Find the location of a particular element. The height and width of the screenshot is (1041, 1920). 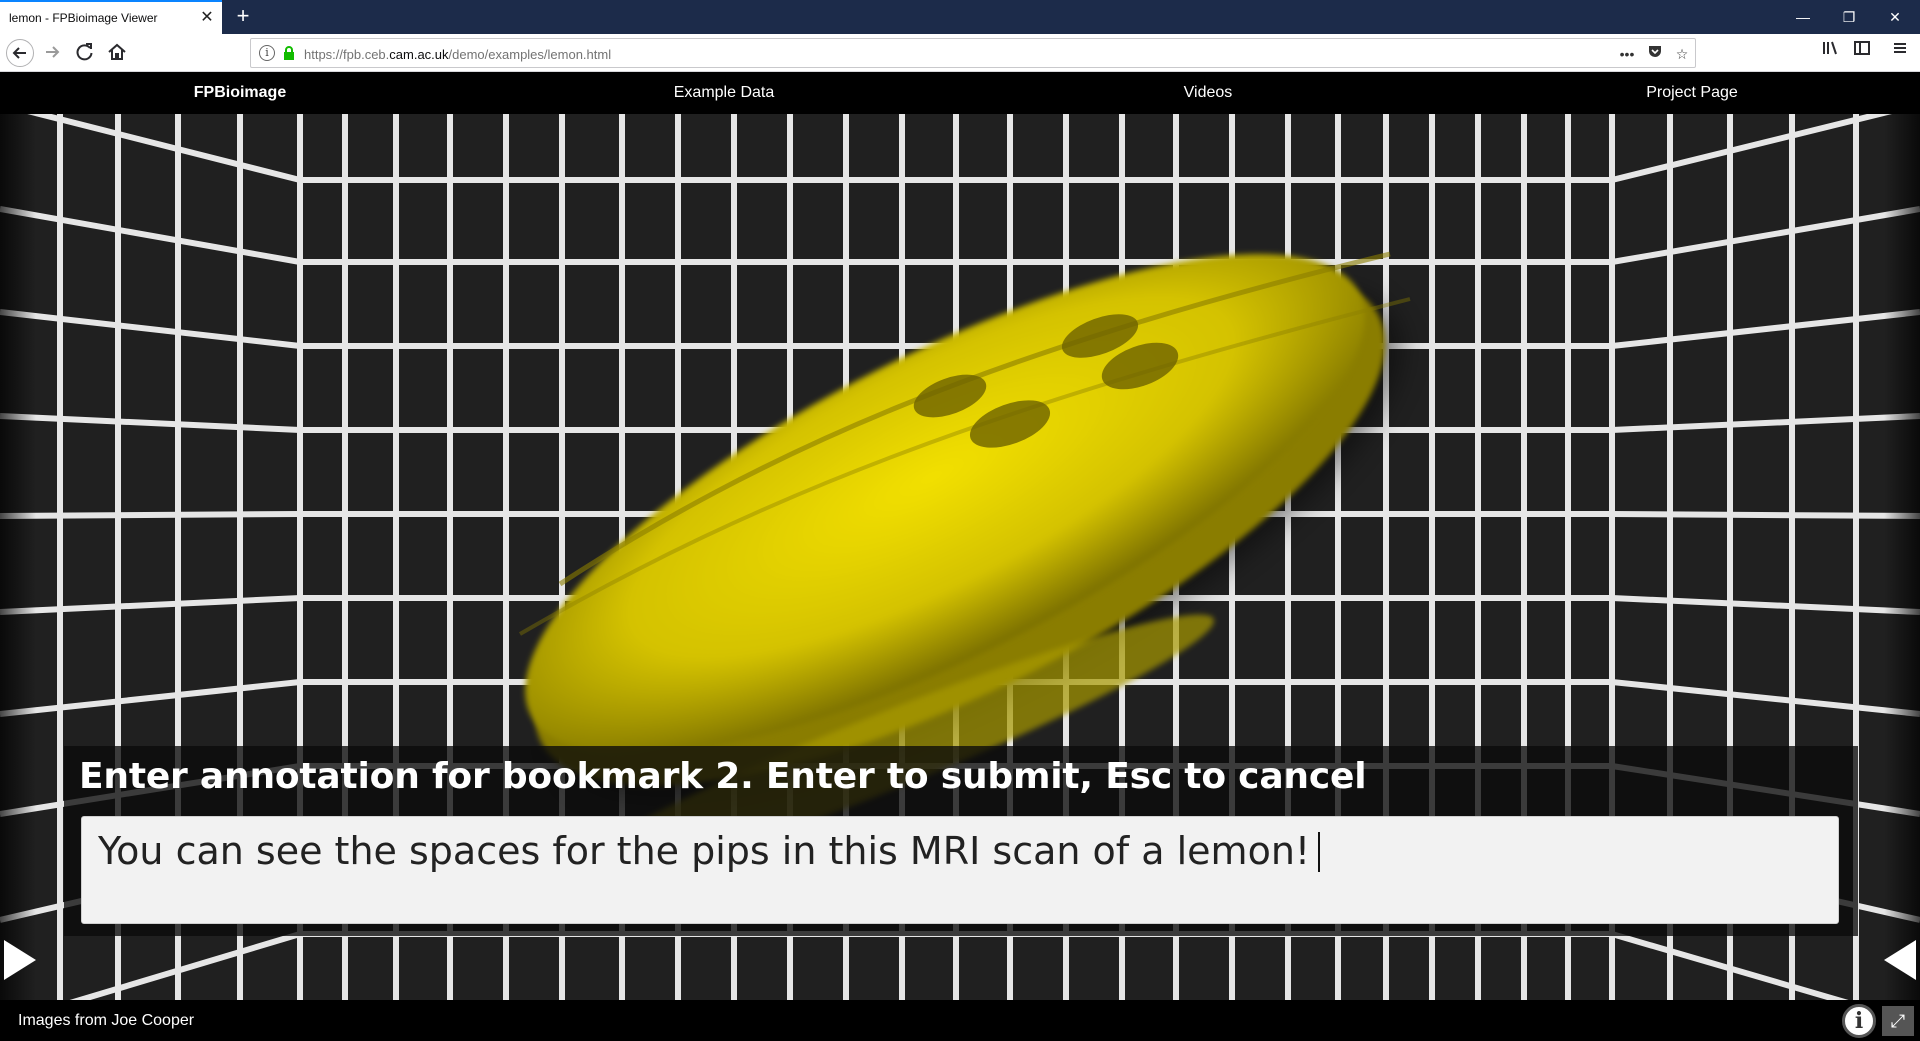

home-icon is located at coordinates (117, 53).